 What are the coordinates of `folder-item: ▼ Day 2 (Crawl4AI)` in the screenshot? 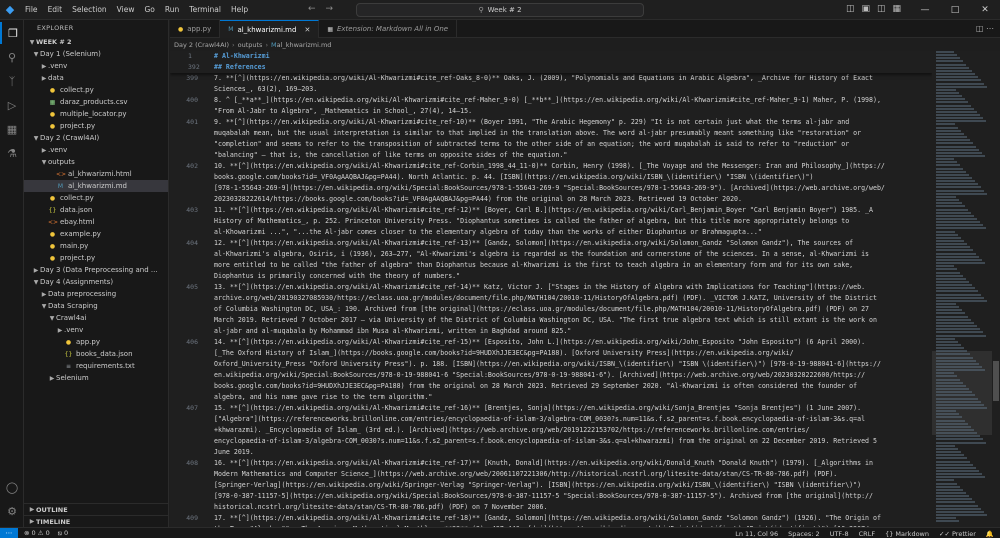 It's located at (96, 138).